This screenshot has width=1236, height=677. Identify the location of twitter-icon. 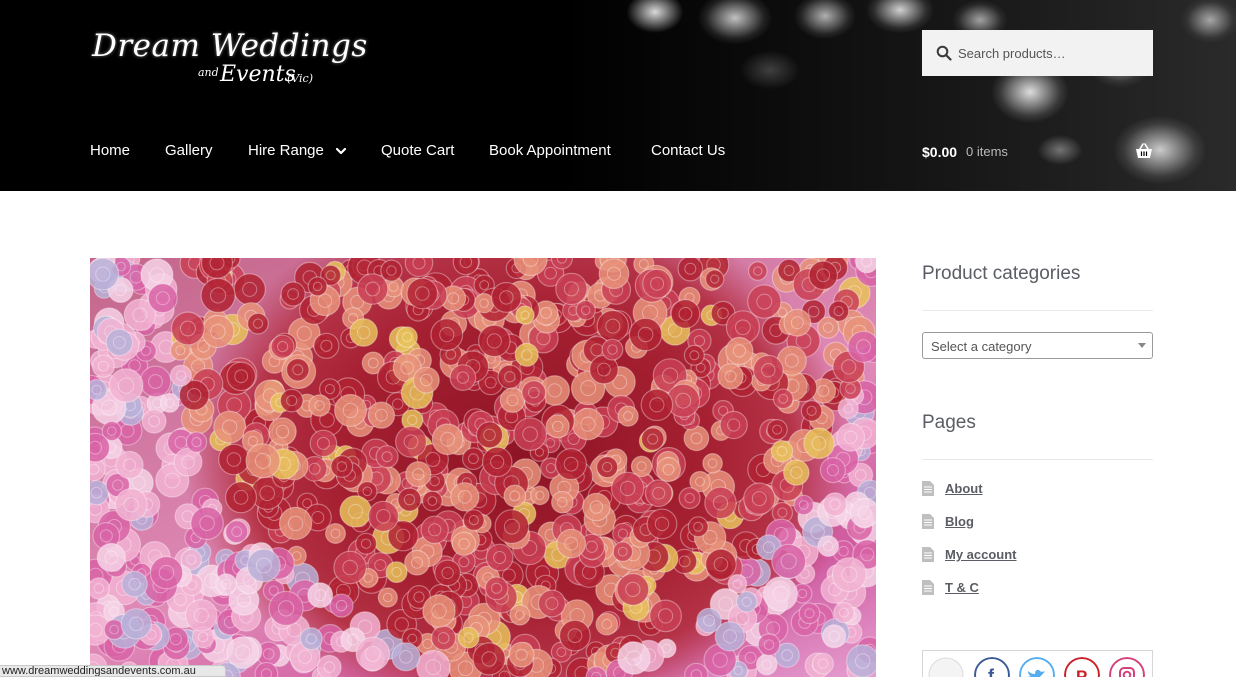
(1037, 667).